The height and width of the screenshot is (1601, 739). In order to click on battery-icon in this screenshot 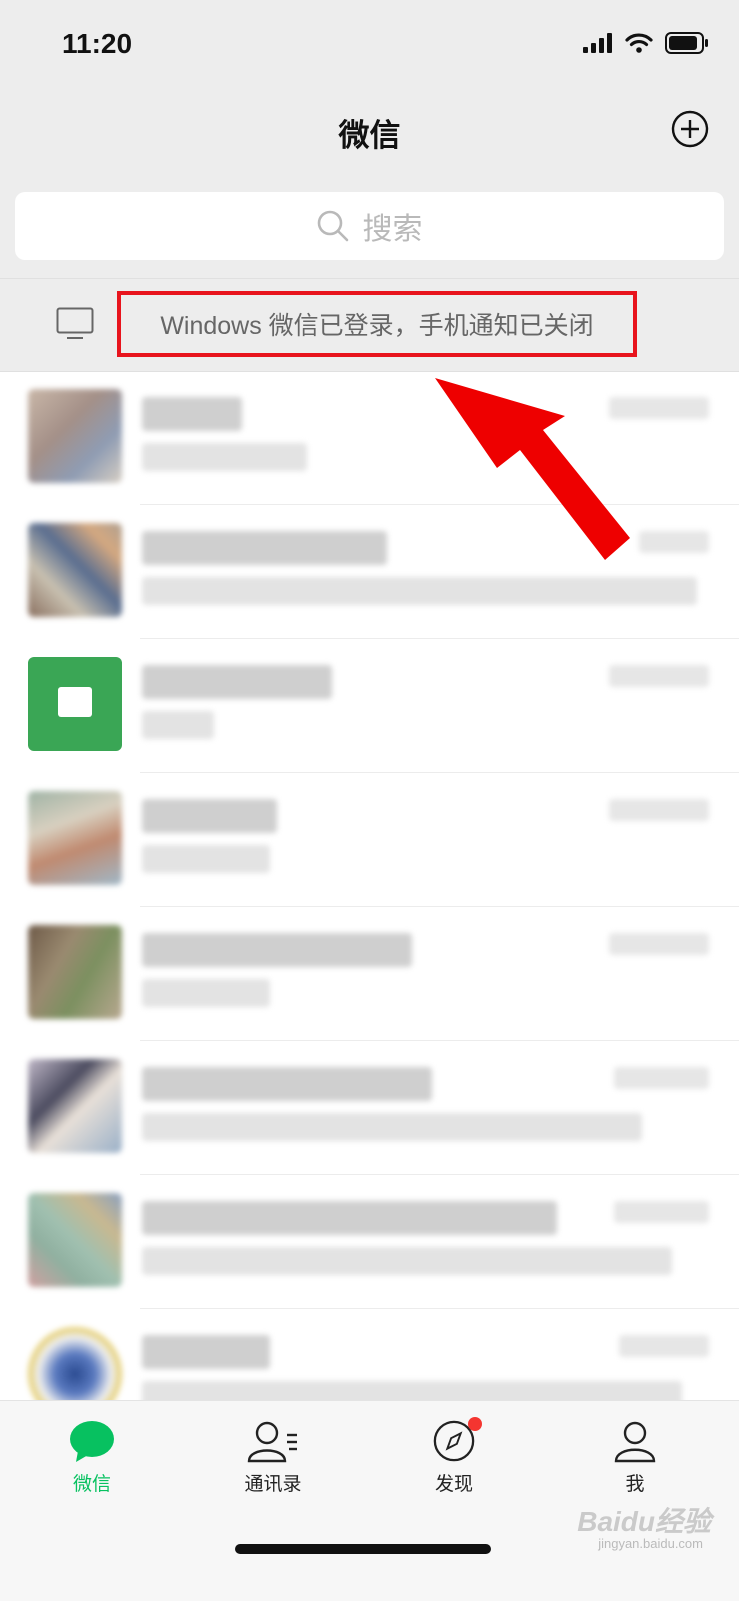, I will do `click(686, 43)`.